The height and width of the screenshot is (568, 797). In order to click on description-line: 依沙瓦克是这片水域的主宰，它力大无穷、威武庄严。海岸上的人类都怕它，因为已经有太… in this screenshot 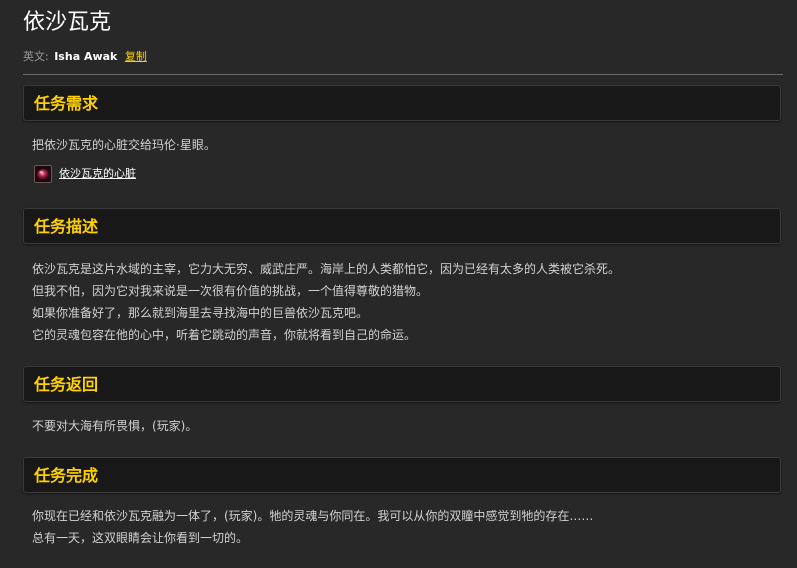, I will do `click(326, 269)`.